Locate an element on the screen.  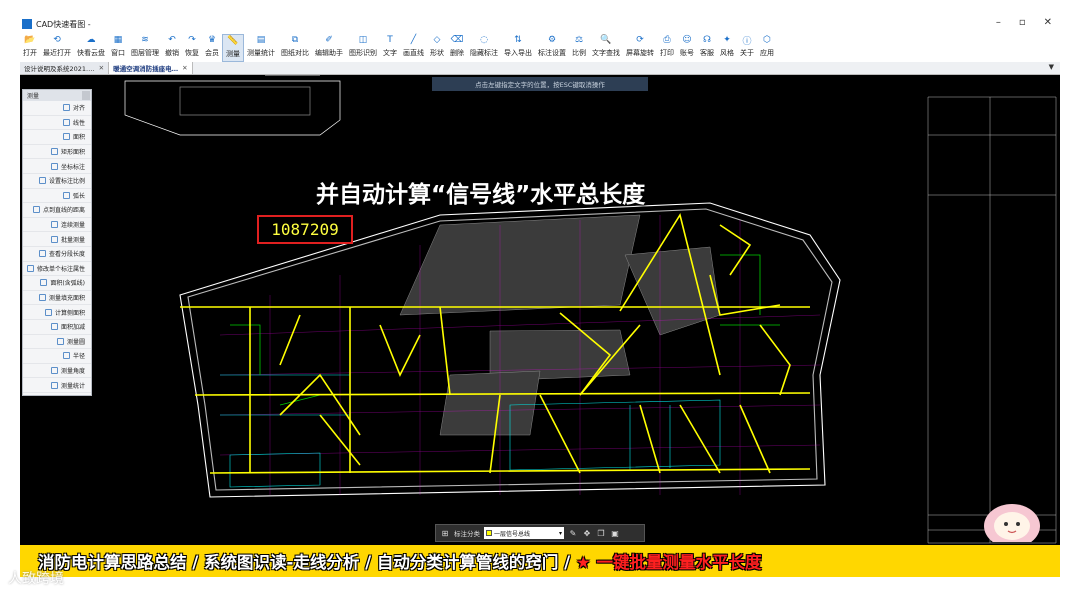
panel-item: 弧长 is located at coordinates (57, 196).